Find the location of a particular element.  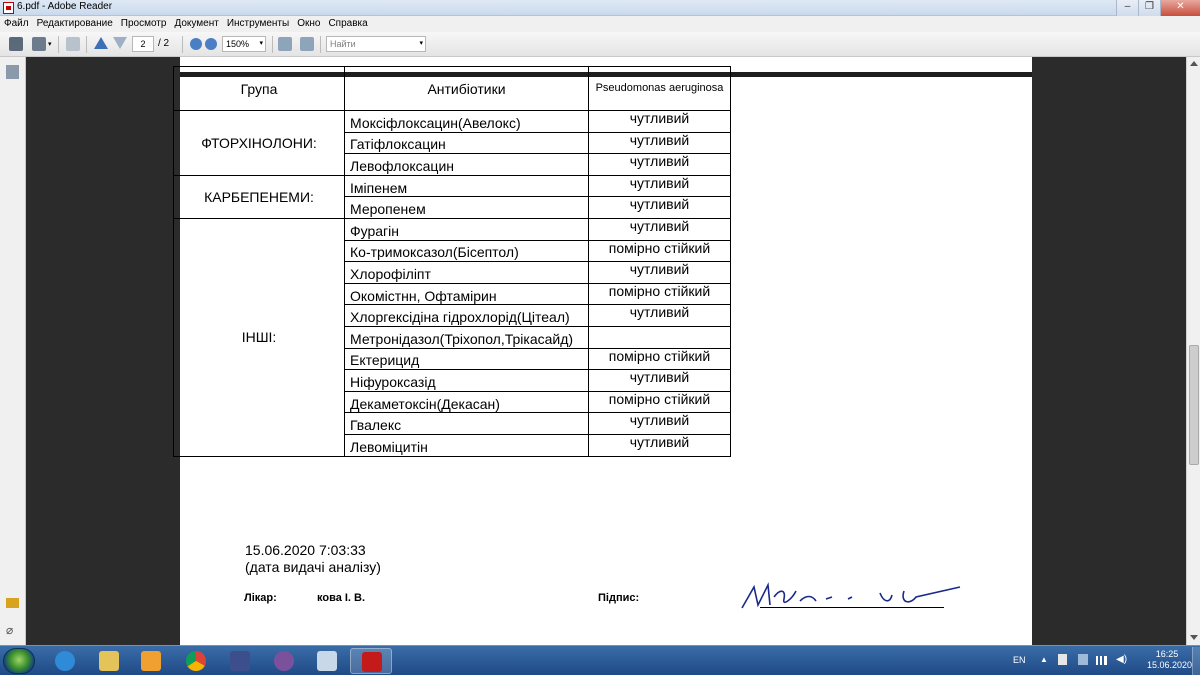

vertical-scrollbar is located at coordinates (1193, 351).